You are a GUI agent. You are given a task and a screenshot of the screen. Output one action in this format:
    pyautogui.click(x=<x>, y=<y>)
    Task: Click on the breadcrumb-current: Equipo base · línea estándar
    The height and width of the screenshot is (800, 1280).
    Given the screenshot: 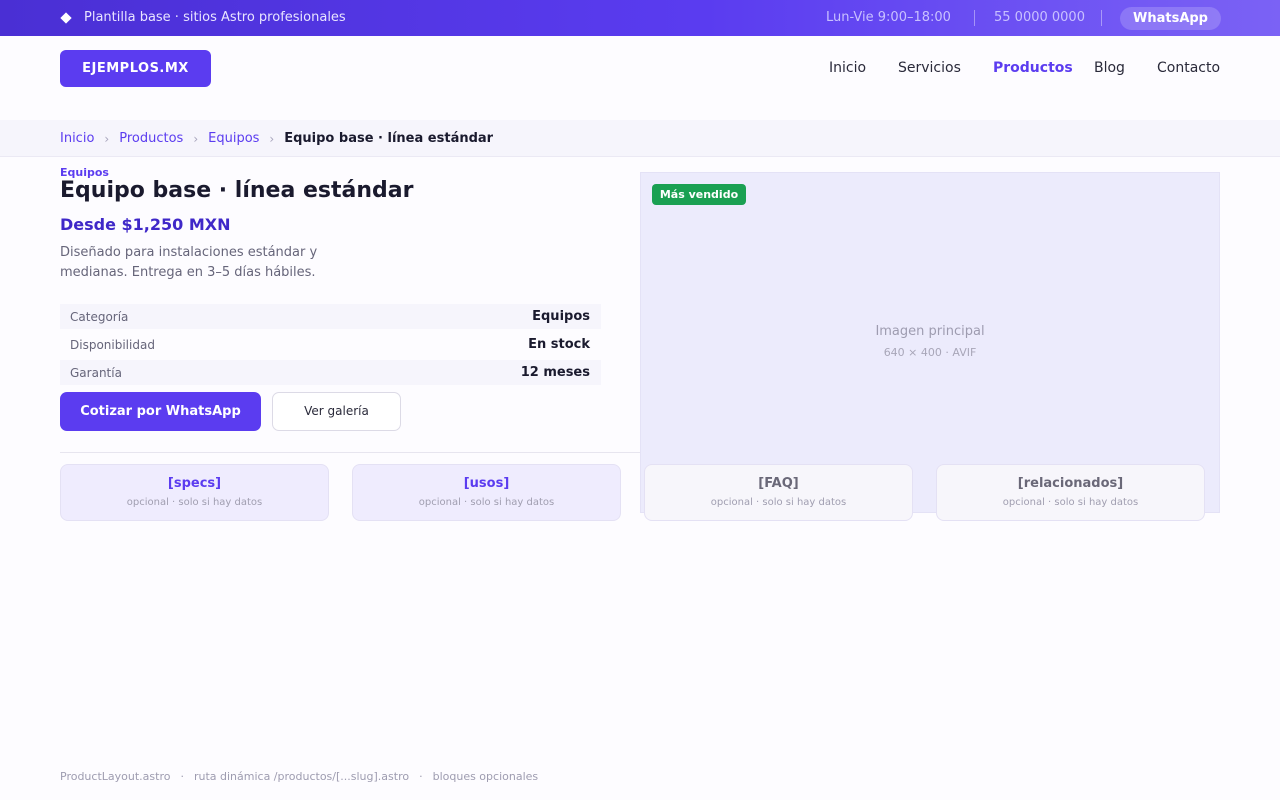 What is the action you would take?
    pyautogui.click(x=389, y=138)
    